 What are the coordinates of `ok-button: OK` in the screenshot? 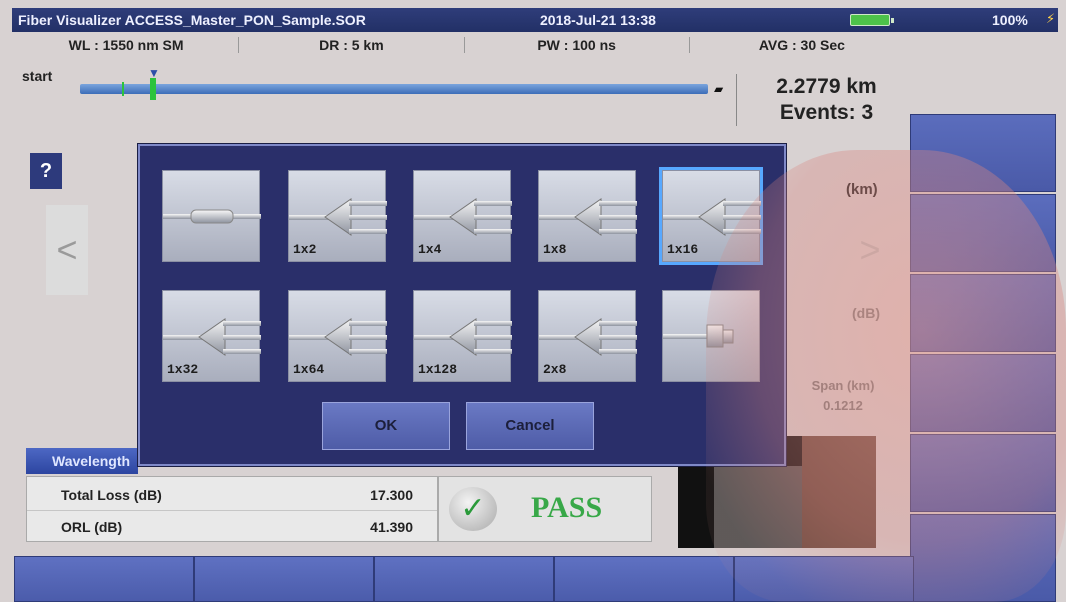 It's located at (386, 426).